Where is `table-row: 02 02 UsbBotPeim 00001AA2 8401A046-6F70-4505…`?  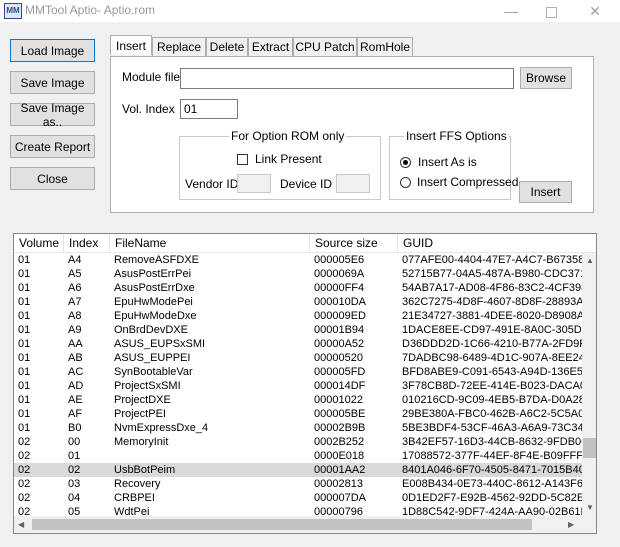
table-row: 02 02 UsbBotPeim 00001AA2 8401A046-6F70-4505… is located at coordinates (298, 470).